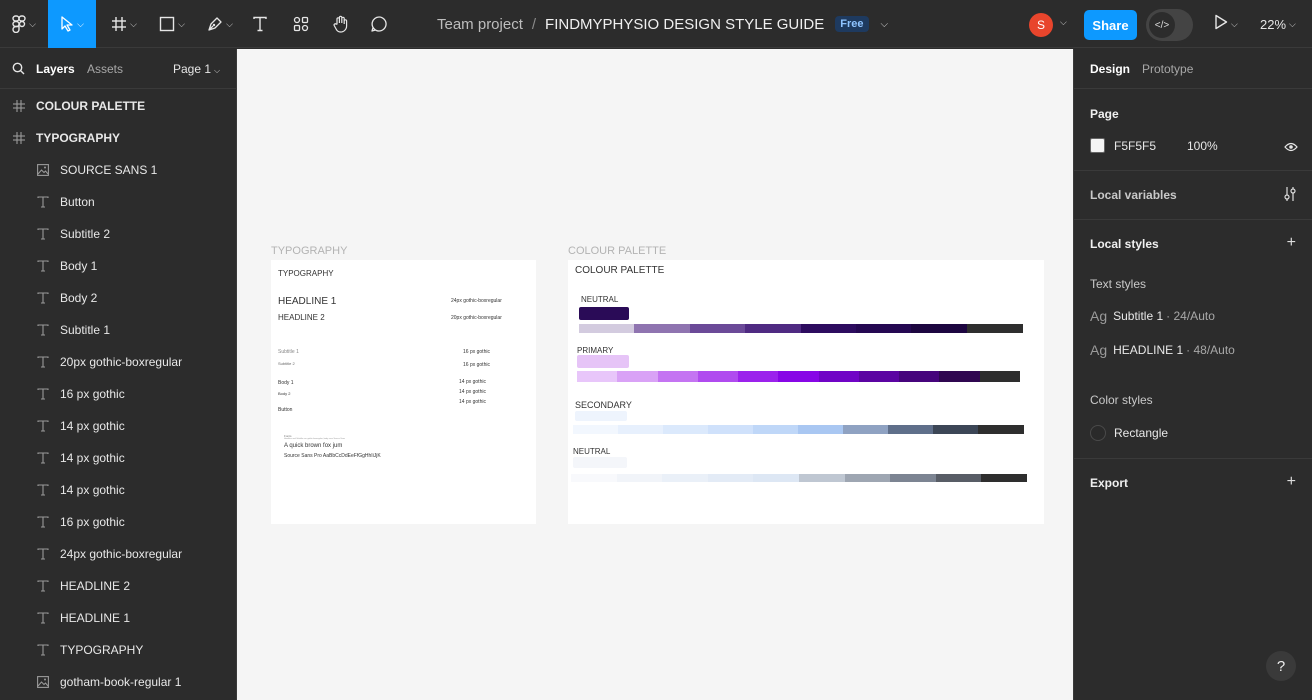  I want to click on layer-name: 16 px gothic, so click(92, 394).